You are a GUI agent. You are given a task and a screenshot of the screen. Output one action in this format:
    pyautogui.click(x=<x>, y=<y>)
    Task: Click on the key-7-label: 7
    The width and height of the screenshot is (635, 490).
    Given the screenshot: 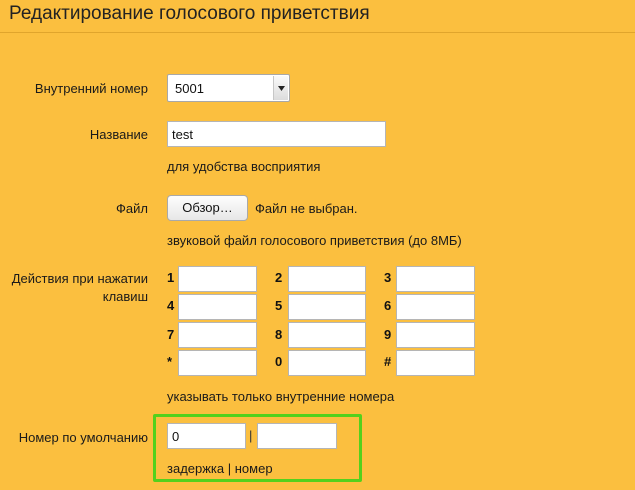 What is the action you would take?
    pyautogui.click(x=171, y=334)
    